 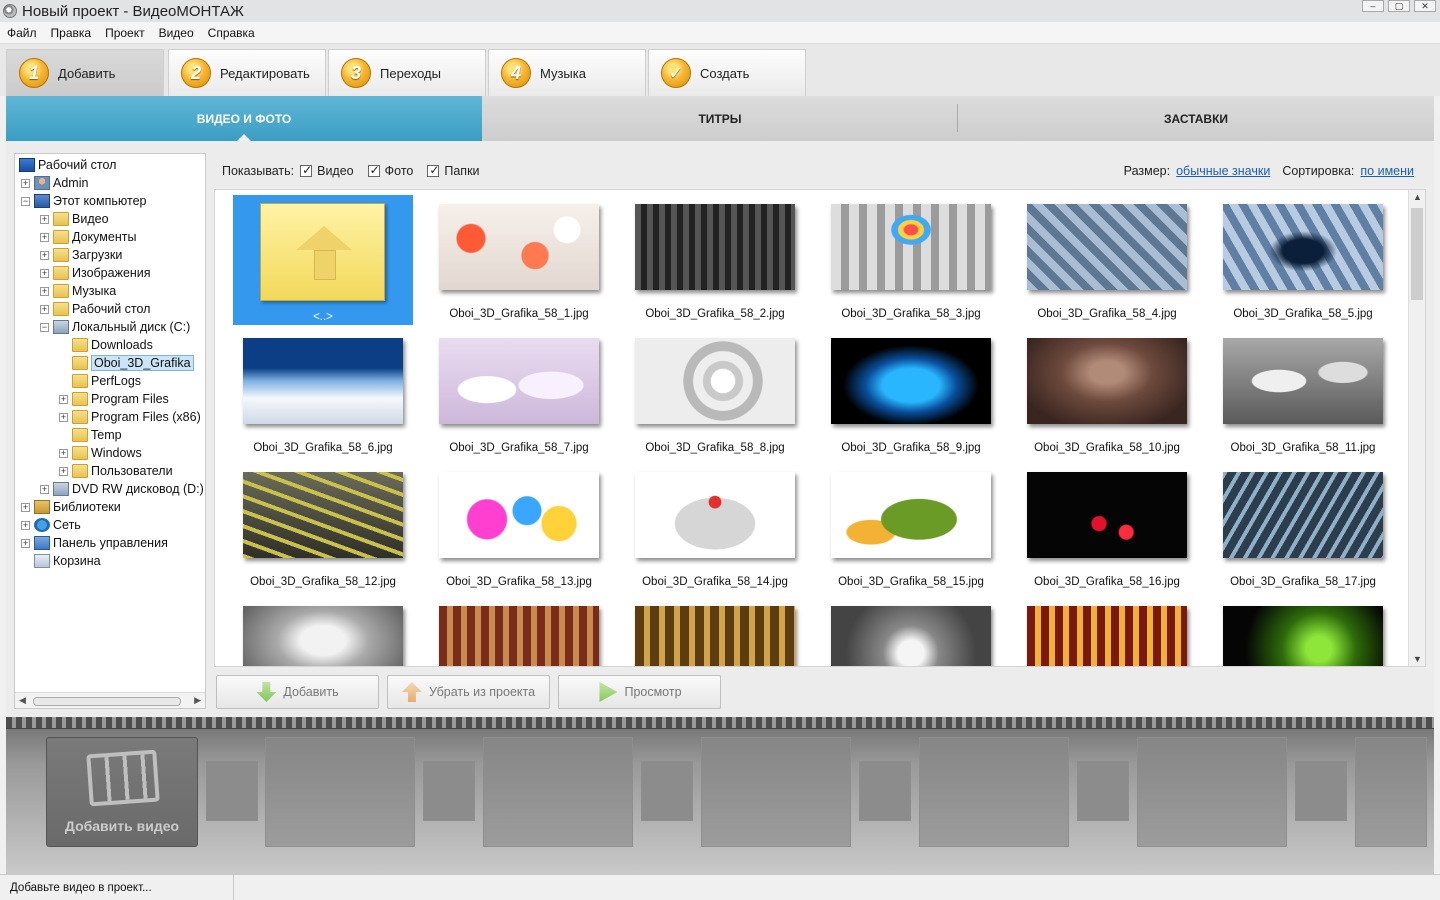 I want to click on tab-video-photo: ВИДЕО И ФОТО, so click(x=244, y=118).